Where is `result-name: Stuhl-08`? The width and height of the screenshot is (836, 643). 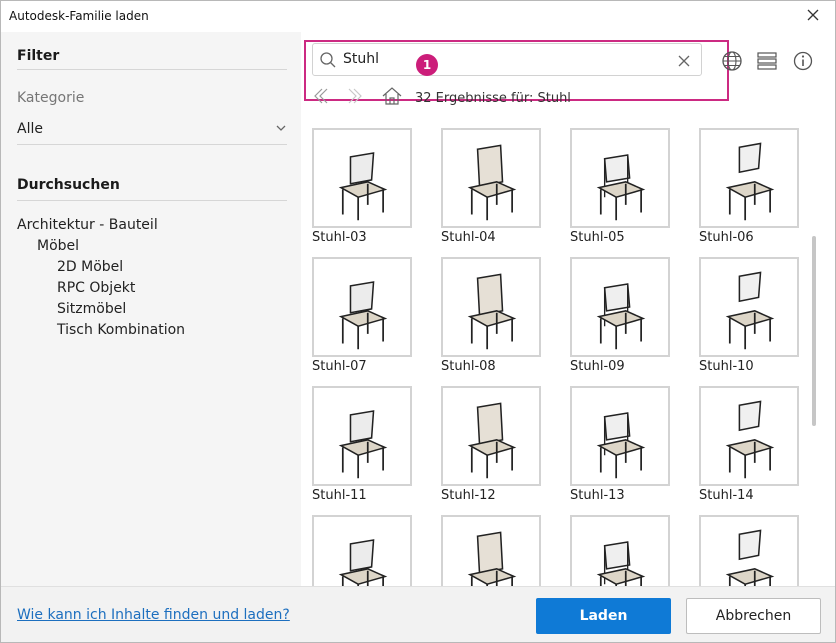
result-name: Stuhl-08 is located at coordinates (468, 366).